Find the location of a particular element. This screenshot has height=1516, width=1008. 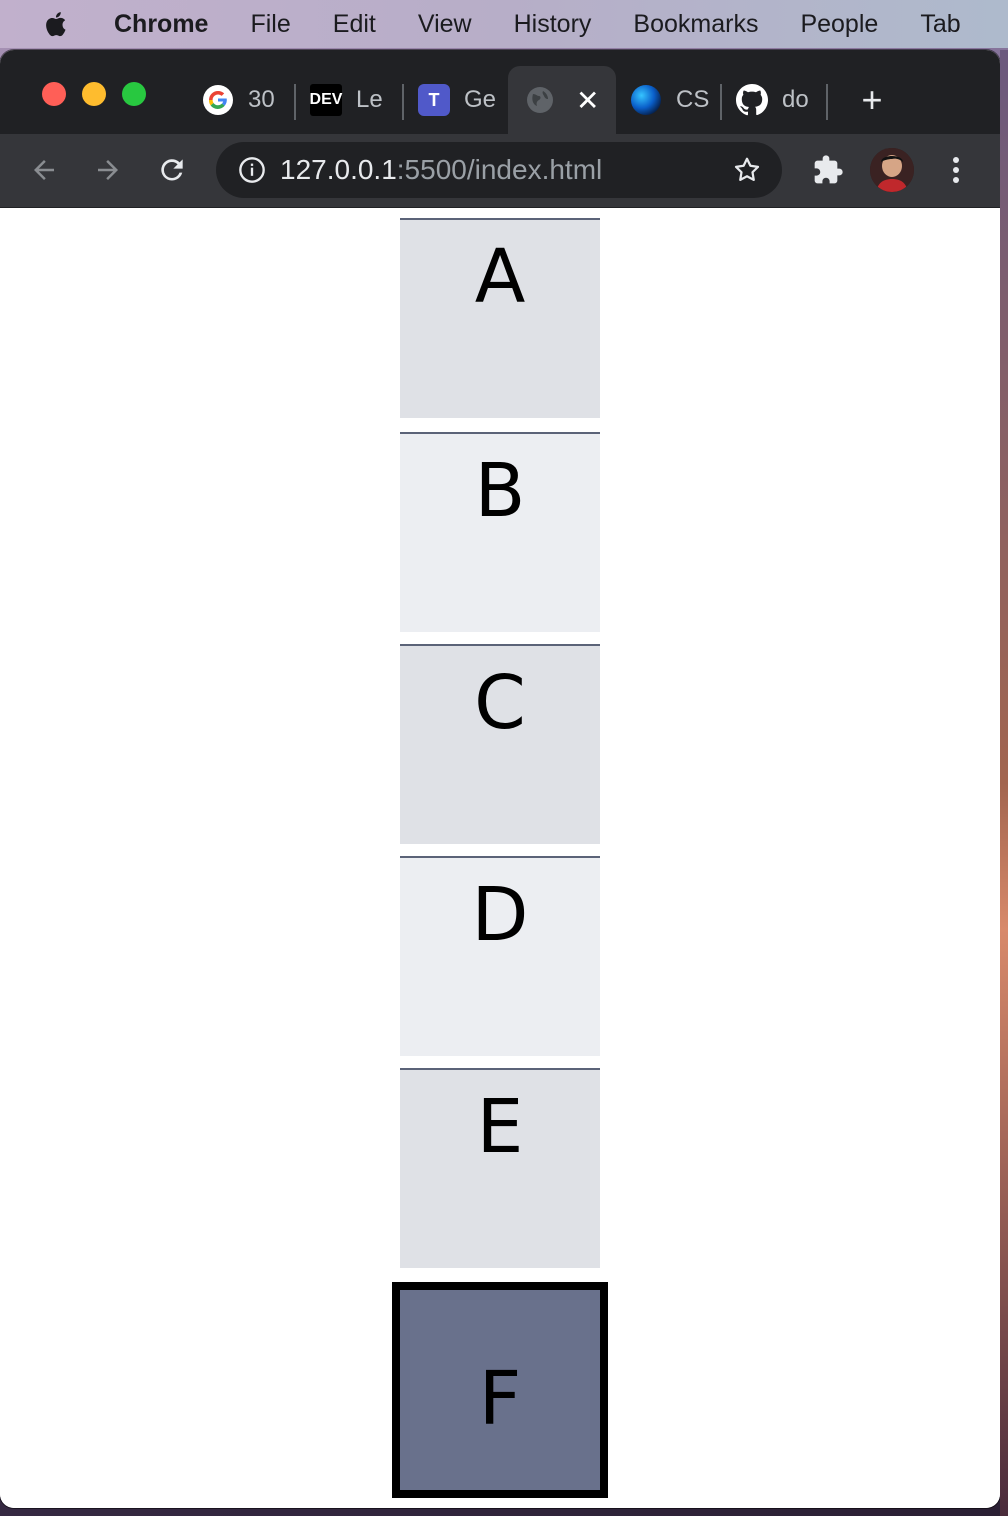

tab-active: ✕ is located at coordinates (562, 100).